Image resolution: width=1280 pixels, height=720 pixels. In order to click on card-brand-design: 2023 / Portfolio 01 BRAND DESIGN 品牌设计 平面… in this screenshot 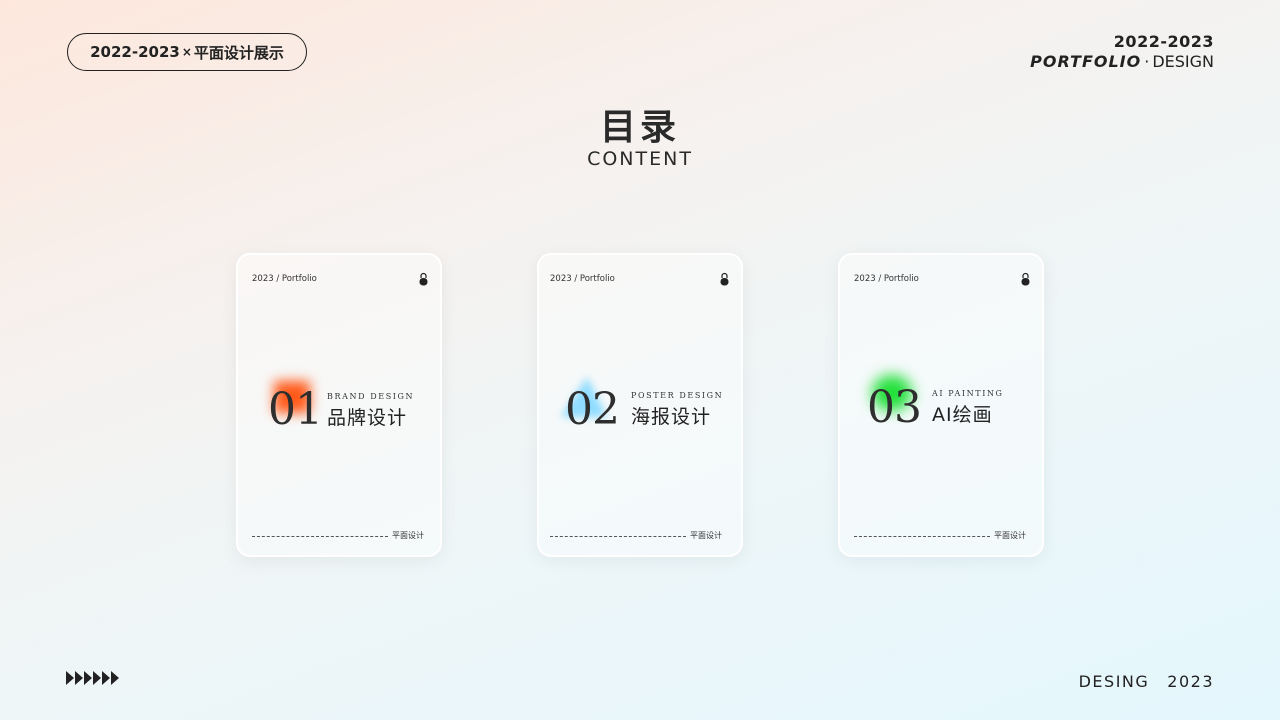, I will do `click(339, 405)`.